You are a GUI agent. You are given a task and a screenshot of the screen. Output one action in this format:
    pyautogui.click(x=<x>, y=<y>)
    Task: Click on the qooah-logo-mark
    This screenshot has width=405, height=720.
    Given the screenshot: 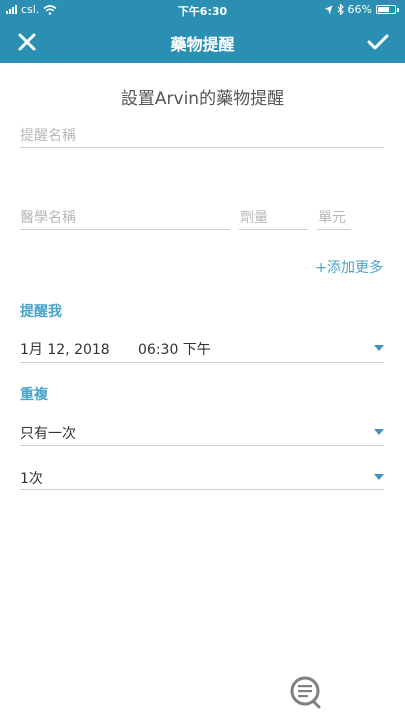 What is the action you would take?
    pyautogui.click(x=305, y=692)
    